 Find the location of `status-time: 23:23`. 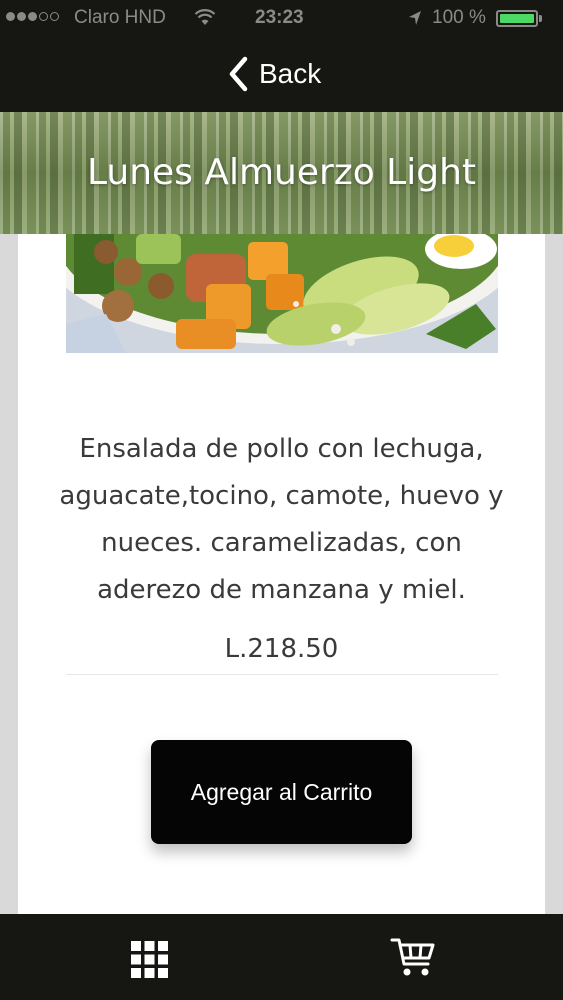

status-time: 23:23 is located at coordinates (279, 17).